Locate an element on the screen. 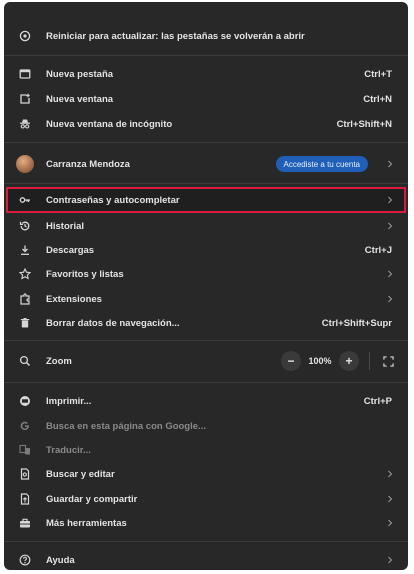  bookmarks-label: Favoritos y listas is located at coordinates (85, 274).